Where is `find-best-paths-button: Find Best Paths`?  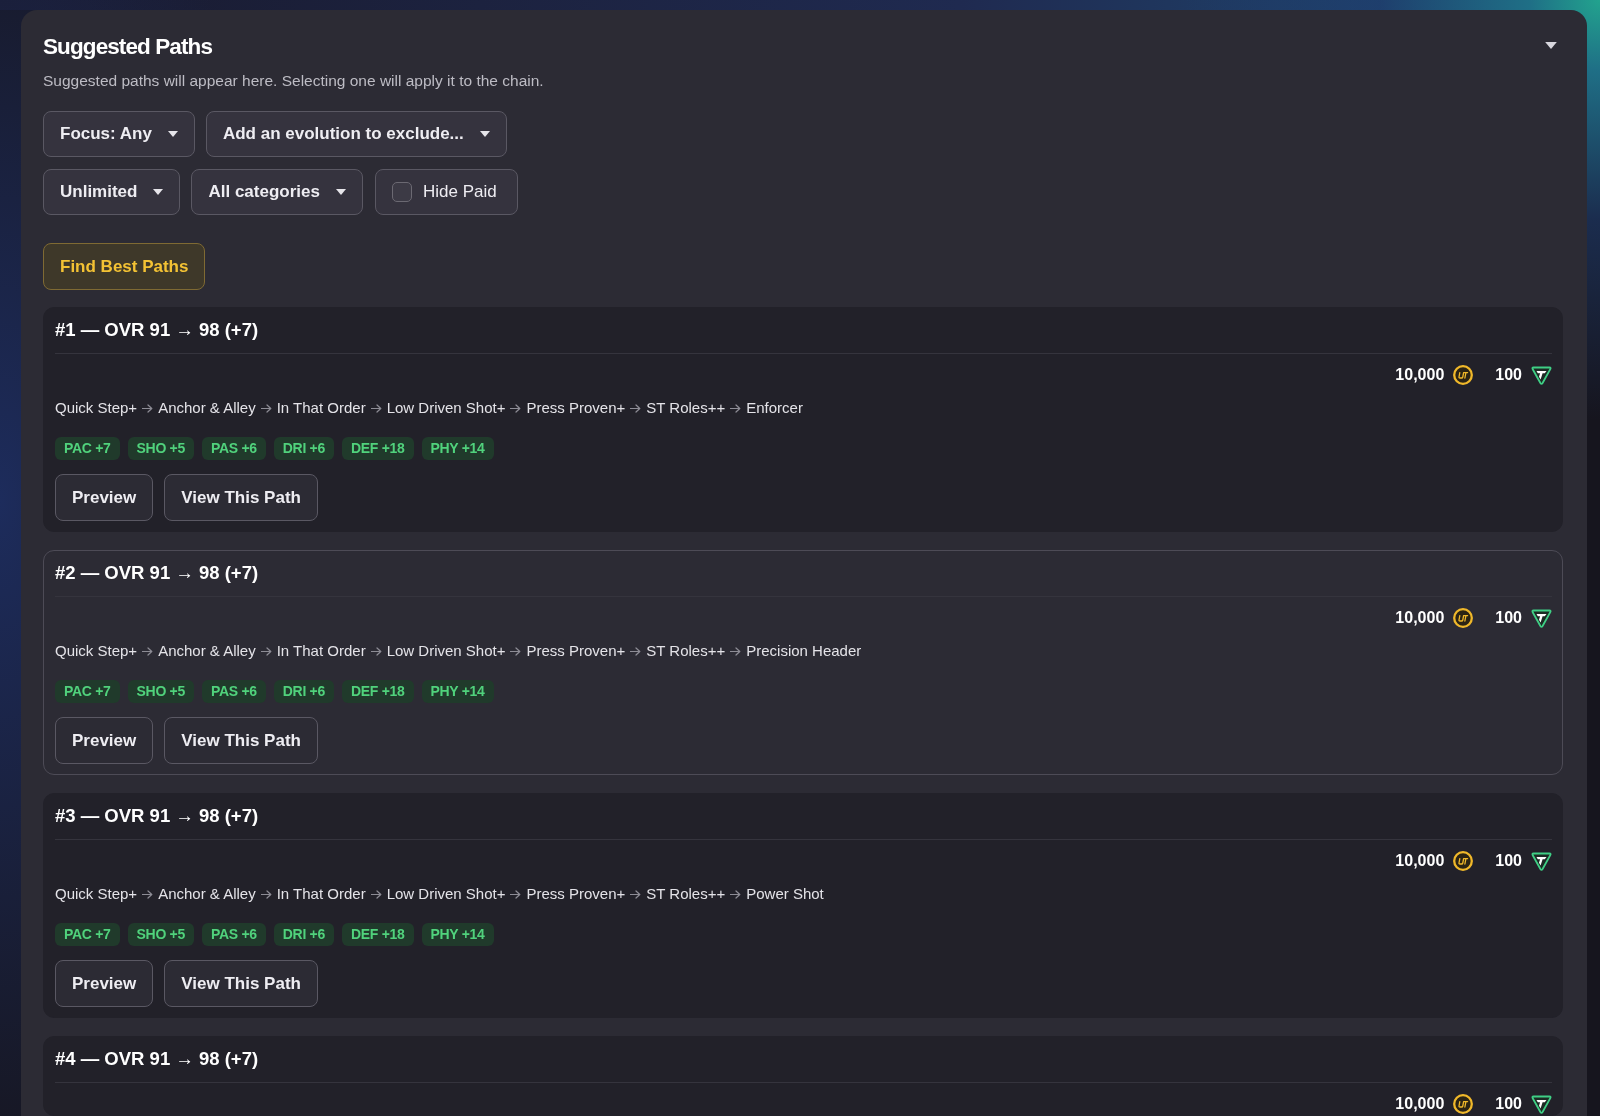 find-best-paths-button: Find Best Paths is located at coordinates (124, 266).